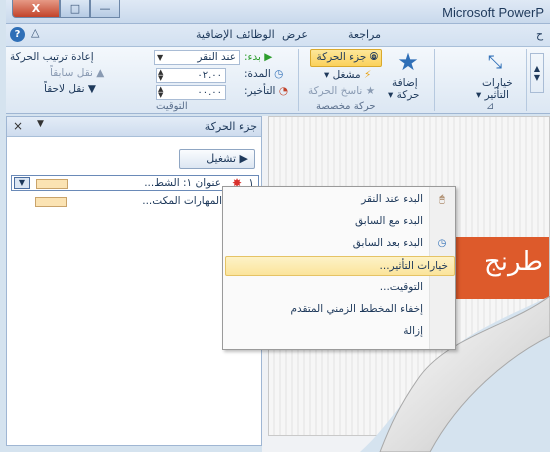 Image resolution: width=550 pixels, height=452 pixels. I want to click on app-title: Microsoft PowerP, so click(493, 12).